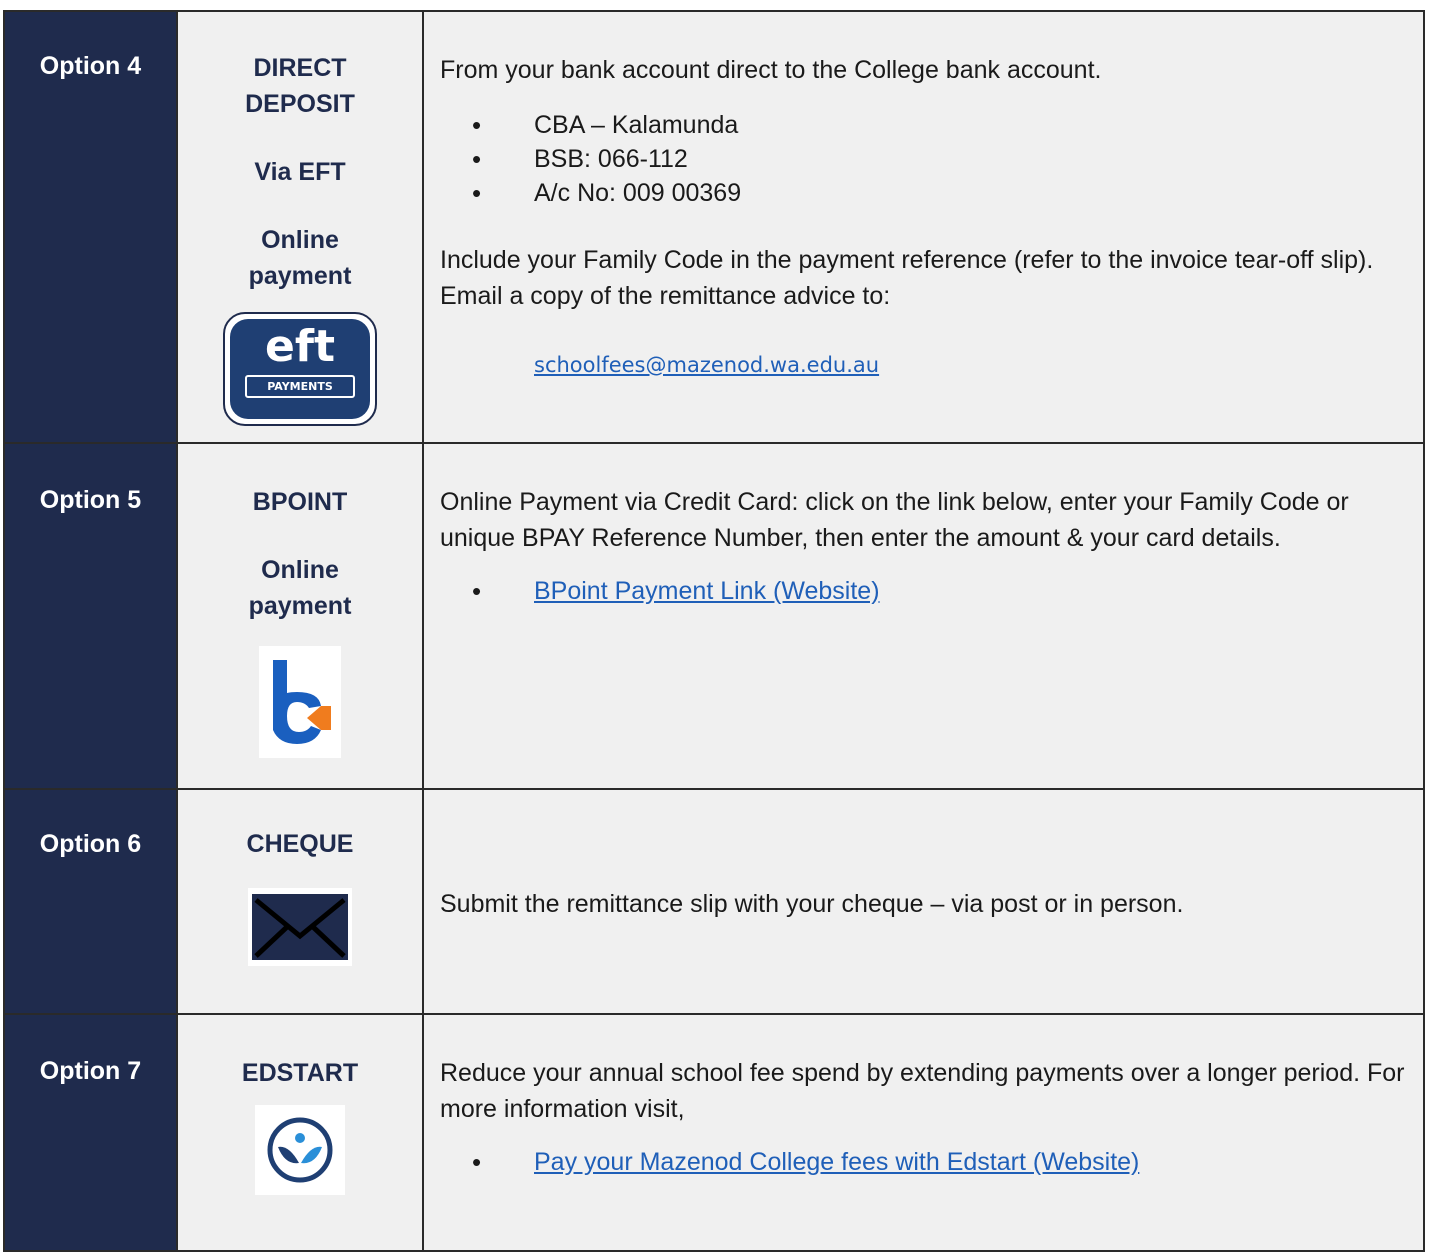 The image size is (1433, 1252). What do you see at coordinates (300, 68) in the screenshot?
I see `method-title-line: DIRECT` at bounding box center [300, 68].